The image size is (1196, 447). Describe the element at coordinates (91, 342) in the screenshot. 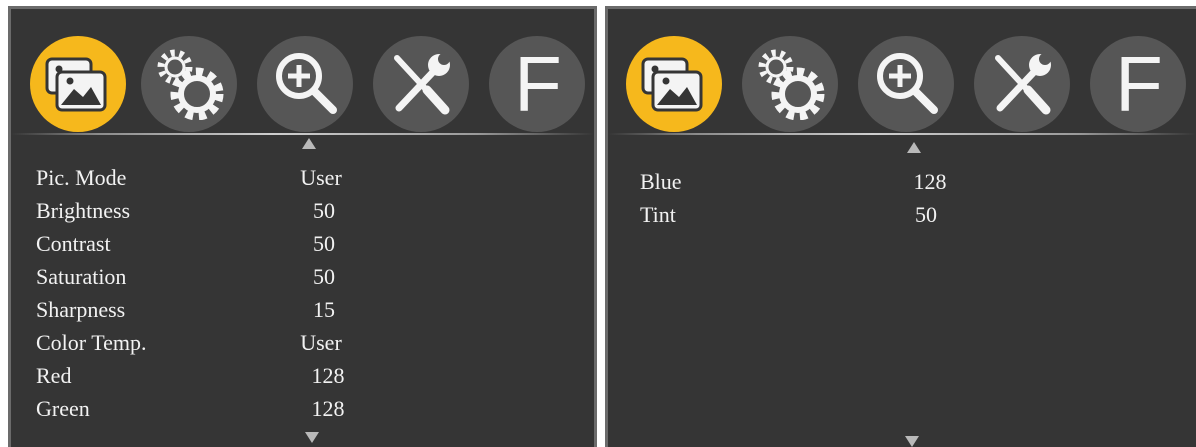

I see `setting-label: Color Temp.` at that location.